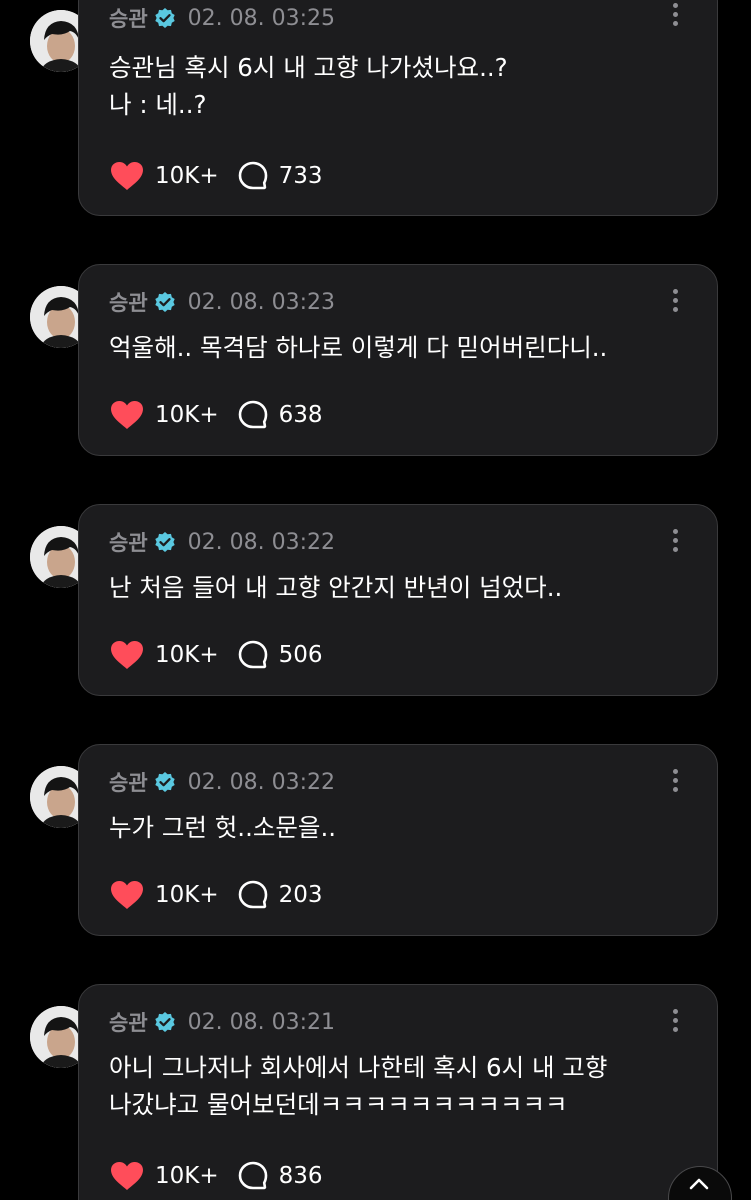 This screenshot has height=1200, width=751. What do you see at coordinates (358, 347) in the screenshot?
I see `post-text: 억울해.. 목격담 하나로 이렇게 다 믿어버린다니..` at bounding box center [358, 347].